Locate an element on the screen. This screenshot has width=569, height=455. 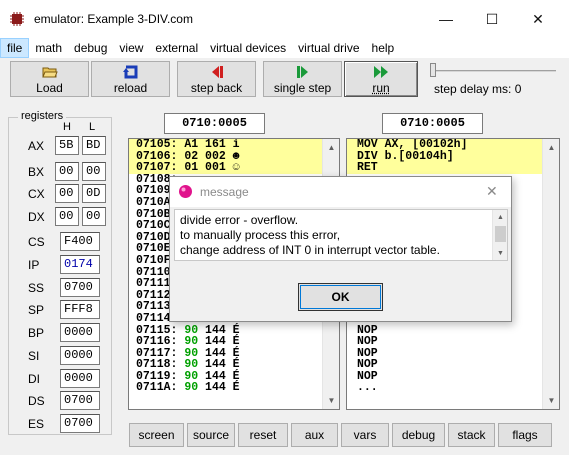
reg-label-si: SI is located at coordinates (34, 356).